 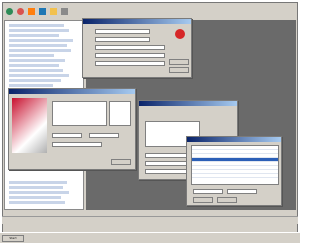 What do you see at coordinates (13, 238) in the screenshot?
I see `start-button: Start` at bounding box center [13, 238].